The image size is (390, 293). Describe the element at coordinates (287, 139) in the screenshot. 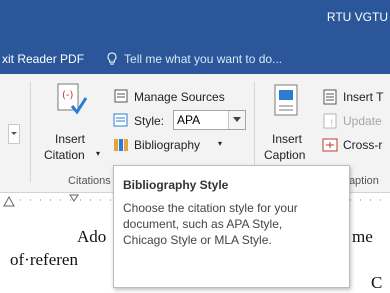

I see `insert-caption-label: Insert` at that location.